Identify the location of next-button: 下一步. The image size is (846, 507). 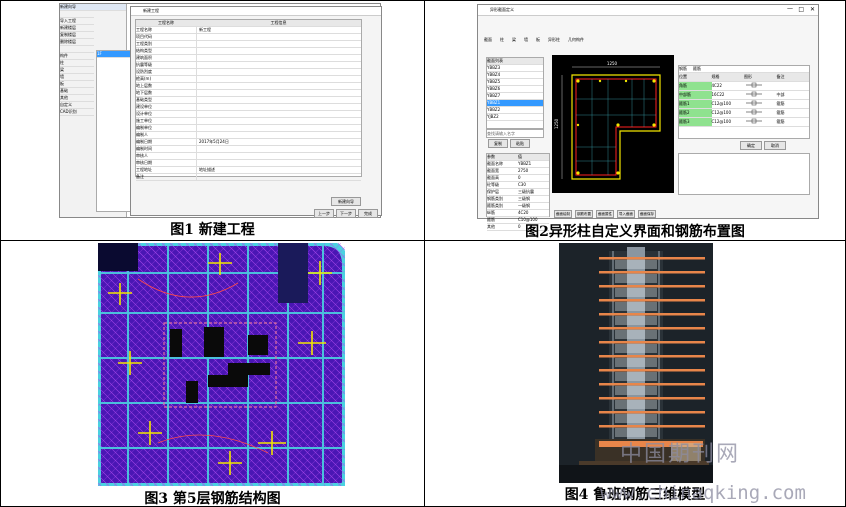
(346, 213).